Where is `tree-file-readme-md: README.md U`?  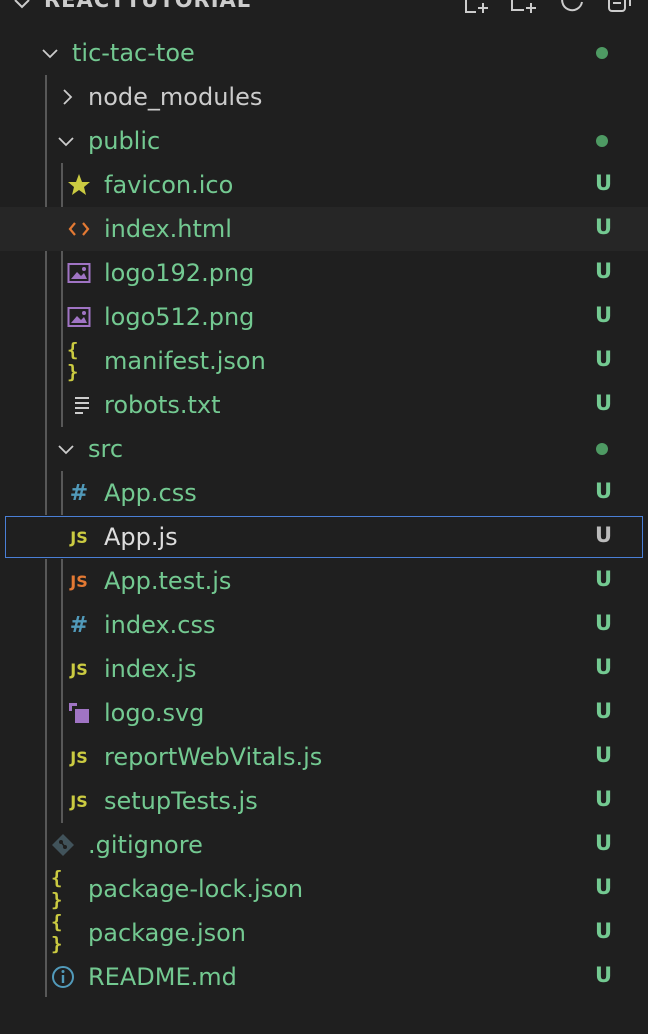
tree-file-readme-md: README.md U is located at coordinates (324, 977).